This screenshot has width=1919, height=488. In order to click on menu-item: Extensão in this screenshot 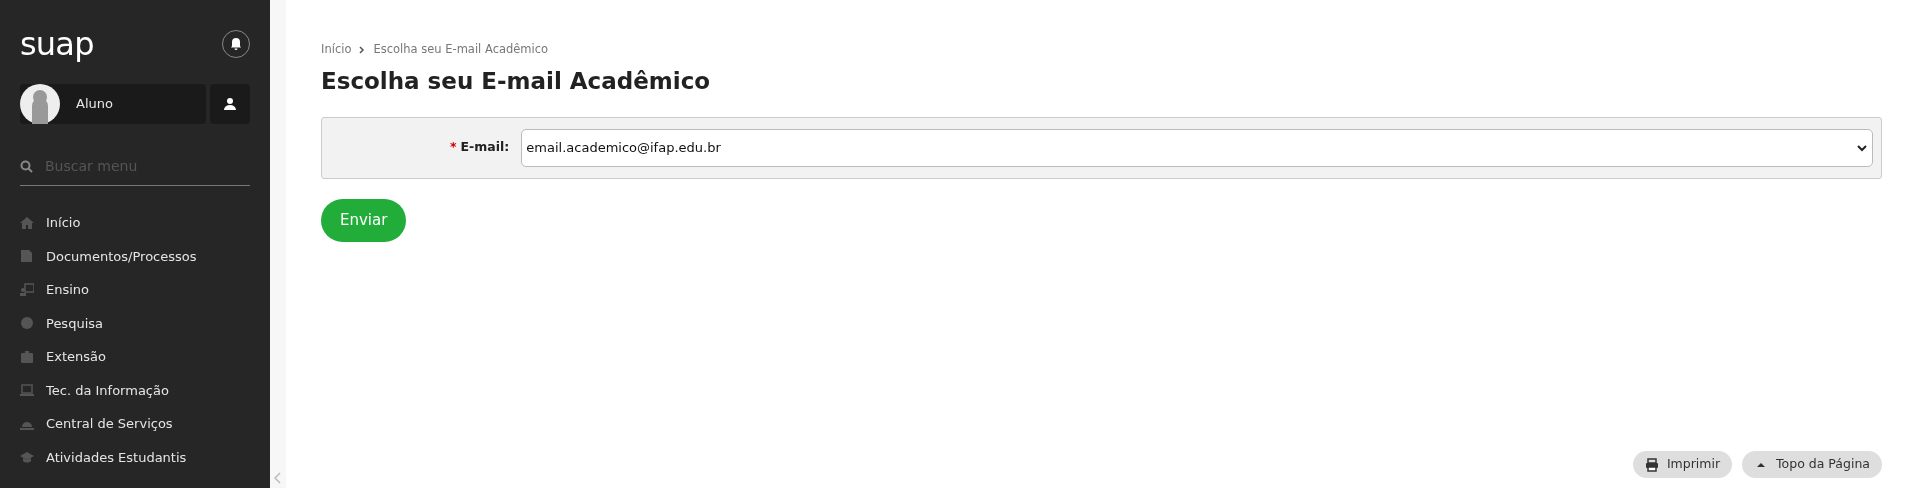, I will do `click(135, 357)`.